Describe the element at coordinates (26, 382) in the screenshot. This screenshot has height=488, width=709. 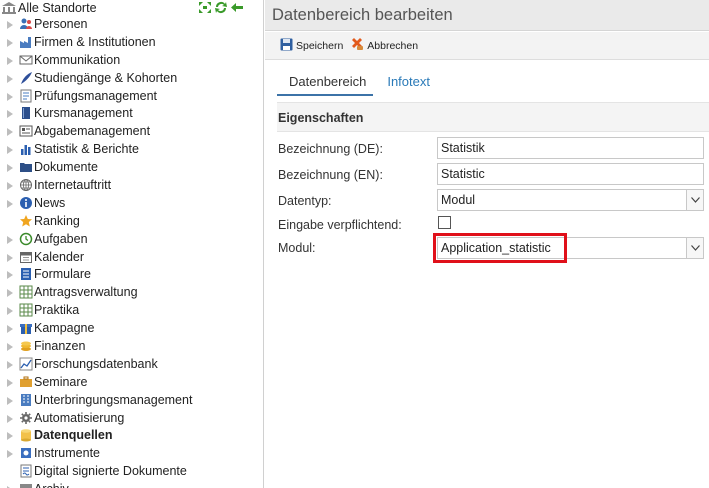
I see `briefcase-icon` at that location.